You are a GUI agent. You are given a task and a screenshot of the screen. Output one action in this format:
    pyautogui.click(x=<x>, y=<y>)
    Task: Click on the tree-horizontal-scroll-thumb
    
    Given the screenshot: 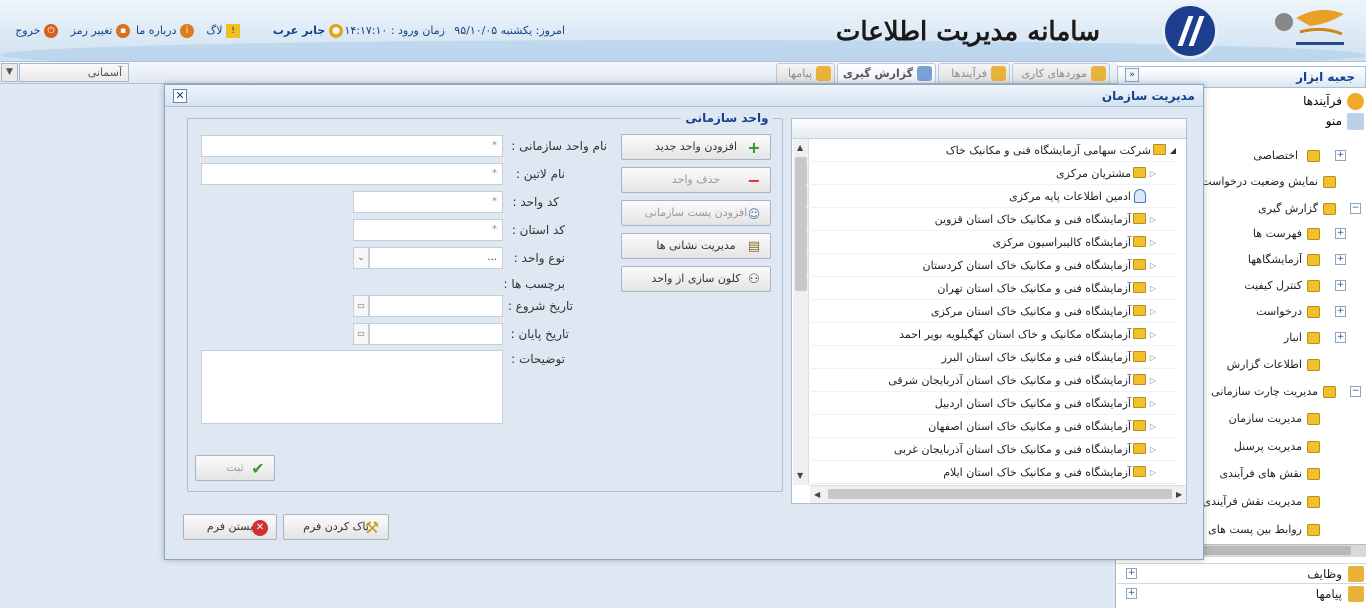 What is the action you would take?
    pyautogui.click(x=1000, y=494)
    